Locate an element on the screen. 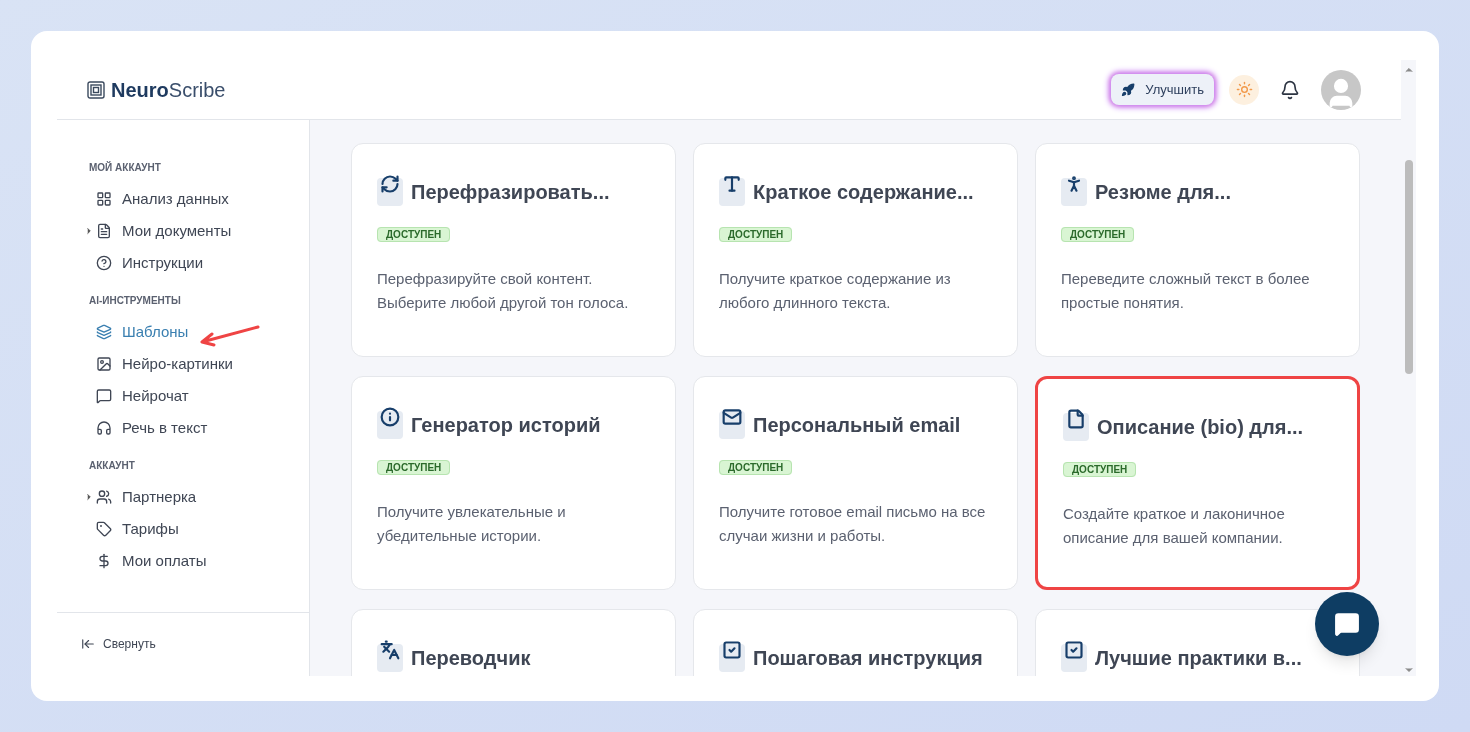 This screenshot has width=1470, height=732. card-description: Создайте краткое и лаконичное описание для вашей компании. is located at coordinates (1174, 526).